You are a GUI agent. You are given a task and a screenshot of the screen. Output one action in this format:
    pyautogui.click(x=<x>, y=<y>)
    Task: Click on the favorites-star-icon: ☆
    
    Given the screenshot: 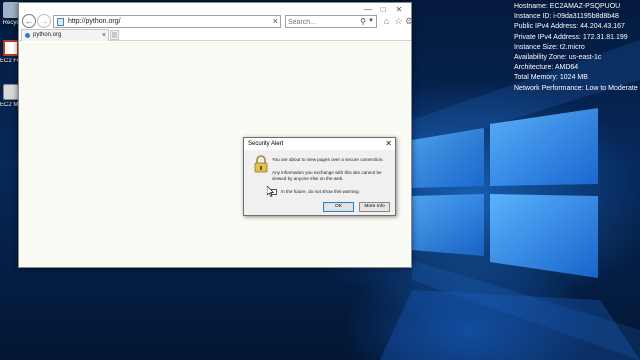 What is the action you would take?
    pyautogui.click(x=398, y=21)
    